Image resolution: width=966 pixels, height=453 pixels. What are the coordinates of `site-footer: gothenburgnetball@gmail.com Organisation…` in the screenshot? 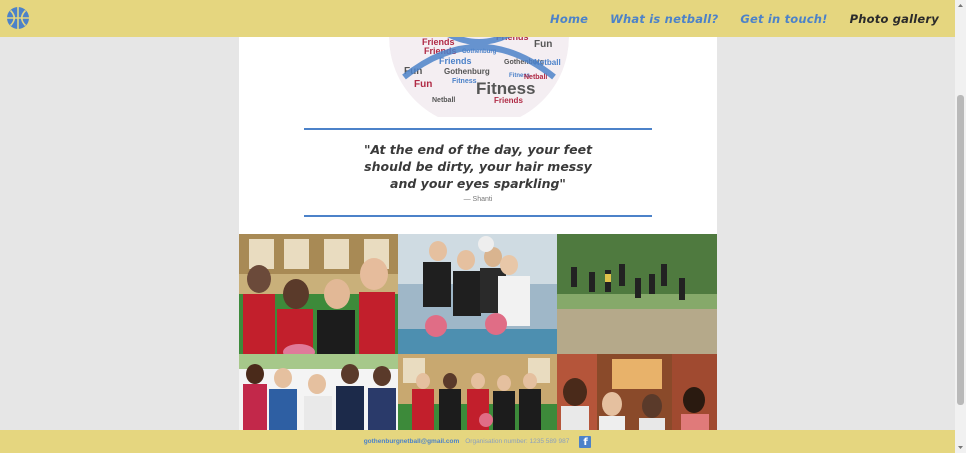 It's located at (477, 441).